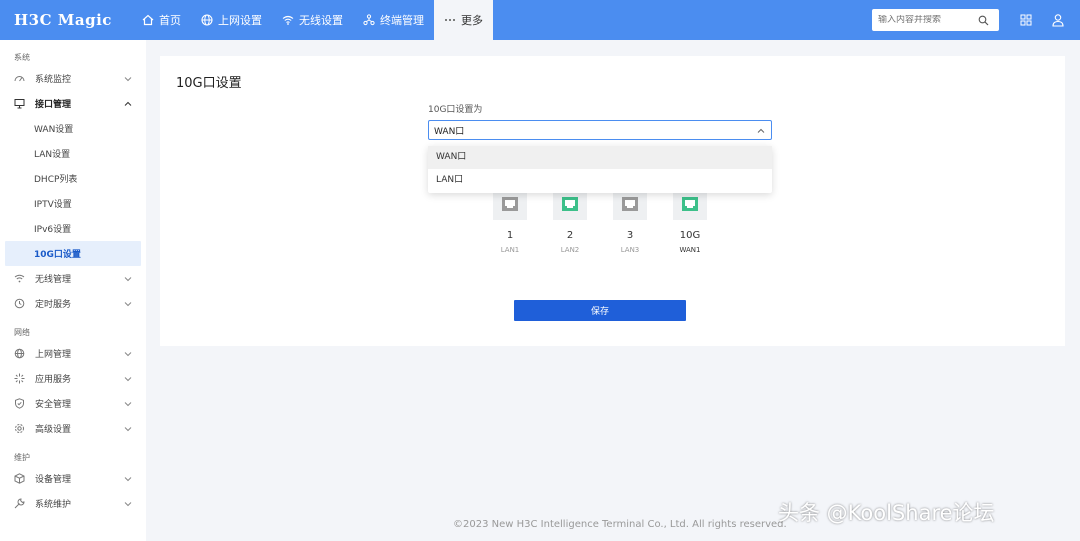 Image resolution: width=1080 pixels, height=541 pixels. I want to click on port-1: 1 LAN1, so click(510, 221).